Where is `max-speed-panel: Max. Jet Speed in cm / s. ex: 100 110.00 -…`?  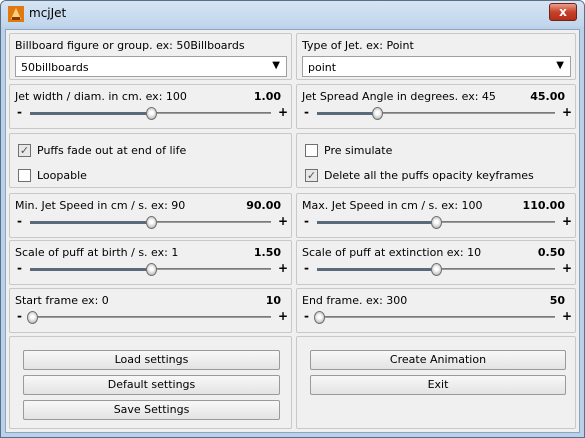 max-speed-panel: Max. Jet Speed in cm / s. ex: 100 110.00 -… is located at coordinates (436, 215).